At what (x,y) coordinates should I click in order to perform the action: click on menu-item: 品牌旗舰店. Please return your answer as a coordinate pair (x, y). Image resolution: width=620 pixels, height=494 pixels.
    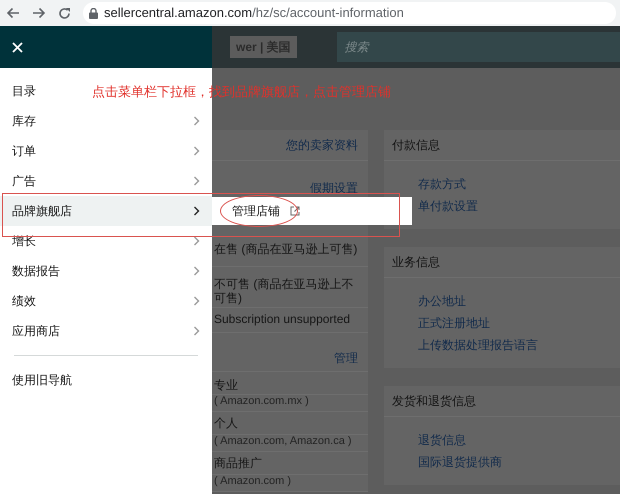
    Looking at the image, I should click on (106, 211).